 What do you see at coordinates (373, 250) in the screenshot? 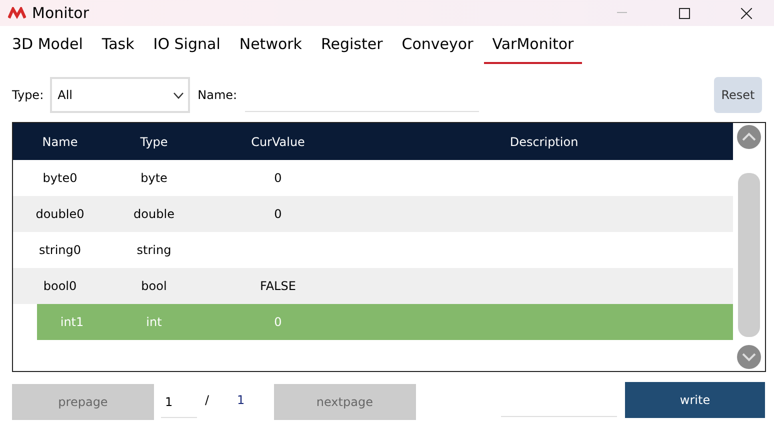
I see `table-row: string0 string` at bounding box center [373, 250].